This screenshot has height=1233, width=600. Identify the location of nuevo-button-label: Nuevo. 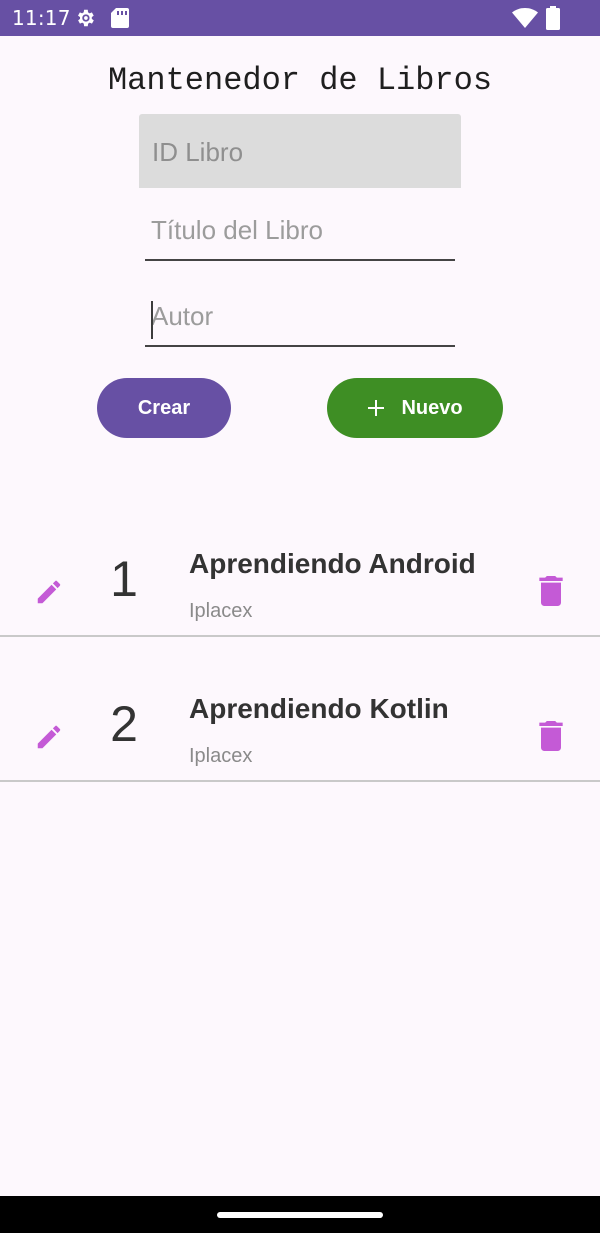
(432, 407).